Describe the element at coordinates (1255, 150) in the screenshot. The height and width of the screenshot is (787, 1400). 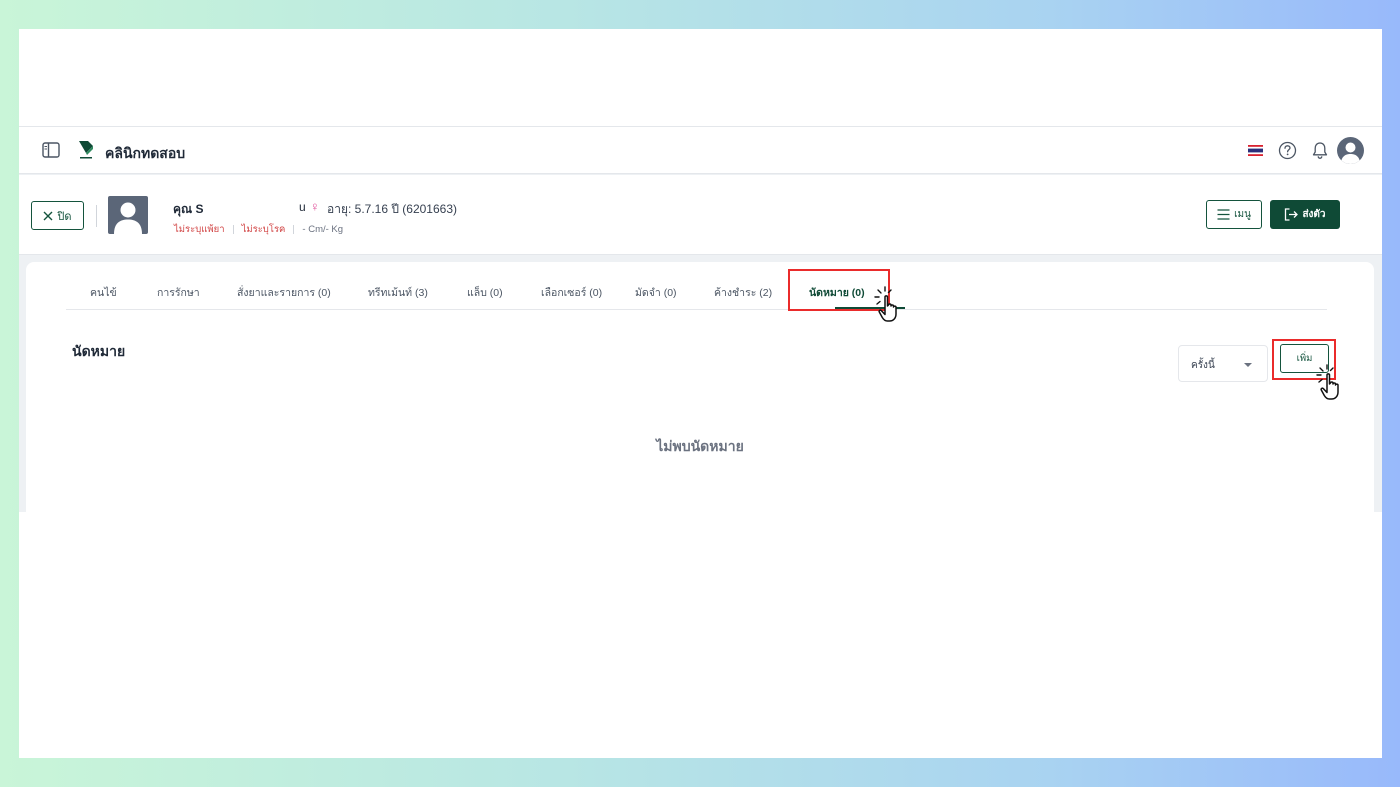
I see `thai-flag-icon` at that location.